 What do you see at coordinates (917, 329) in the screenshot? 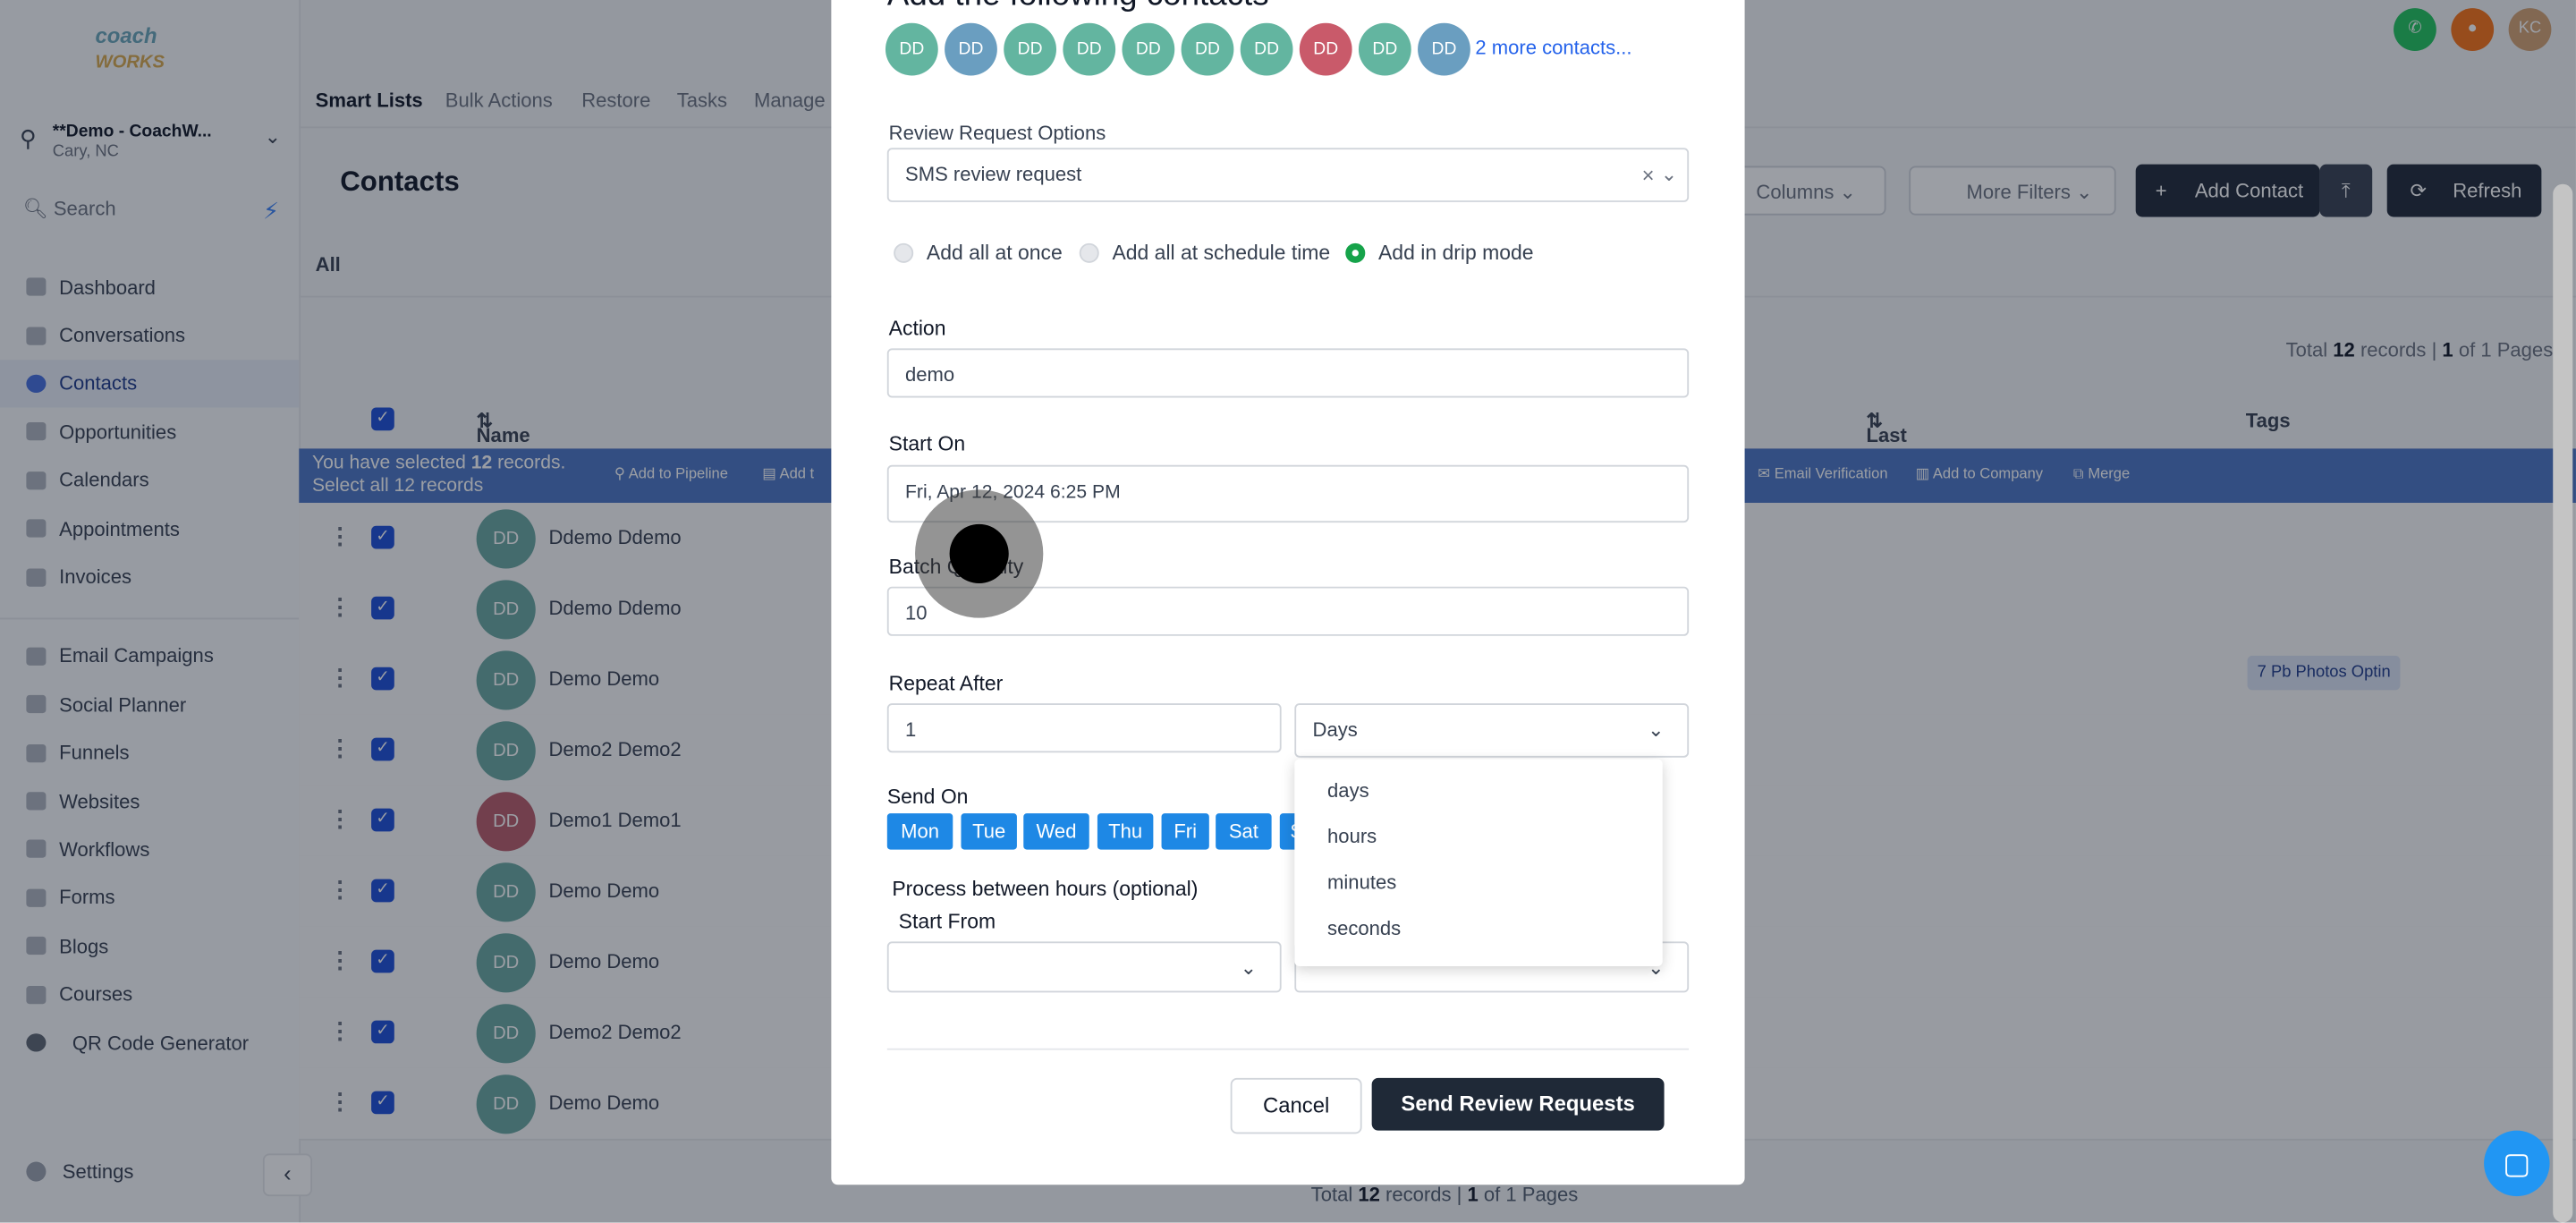
I see `action-label: Action` at bounding box center [917, 329].